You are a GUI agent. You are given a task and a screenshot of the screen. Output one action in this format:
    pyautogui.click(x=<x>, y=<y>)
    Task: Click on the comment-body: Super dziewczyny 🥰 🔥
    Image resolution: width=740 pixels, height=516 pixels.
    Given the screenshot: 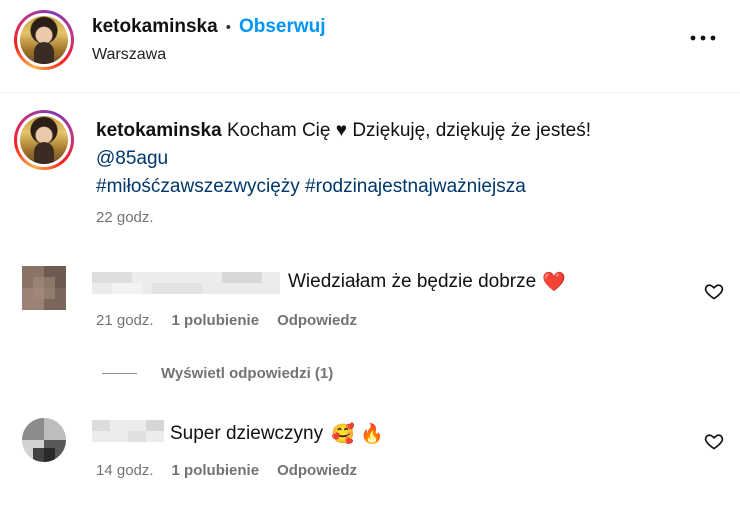 What is the action you would take?
    pyautogui.click(x=277, y=434)
    